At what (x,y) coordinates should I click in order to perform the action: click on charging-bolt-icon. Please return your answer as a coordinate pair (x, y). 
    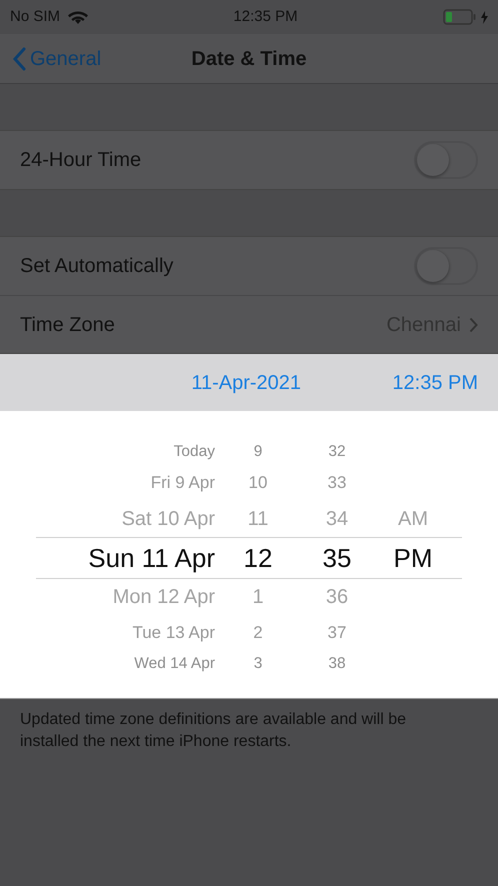
    Looking at the image, I should click on (484, 17).